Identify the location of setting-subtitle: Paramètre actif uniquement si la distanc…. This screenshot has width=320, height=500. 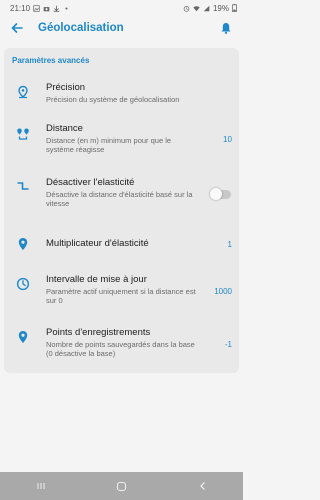
(121, 296).